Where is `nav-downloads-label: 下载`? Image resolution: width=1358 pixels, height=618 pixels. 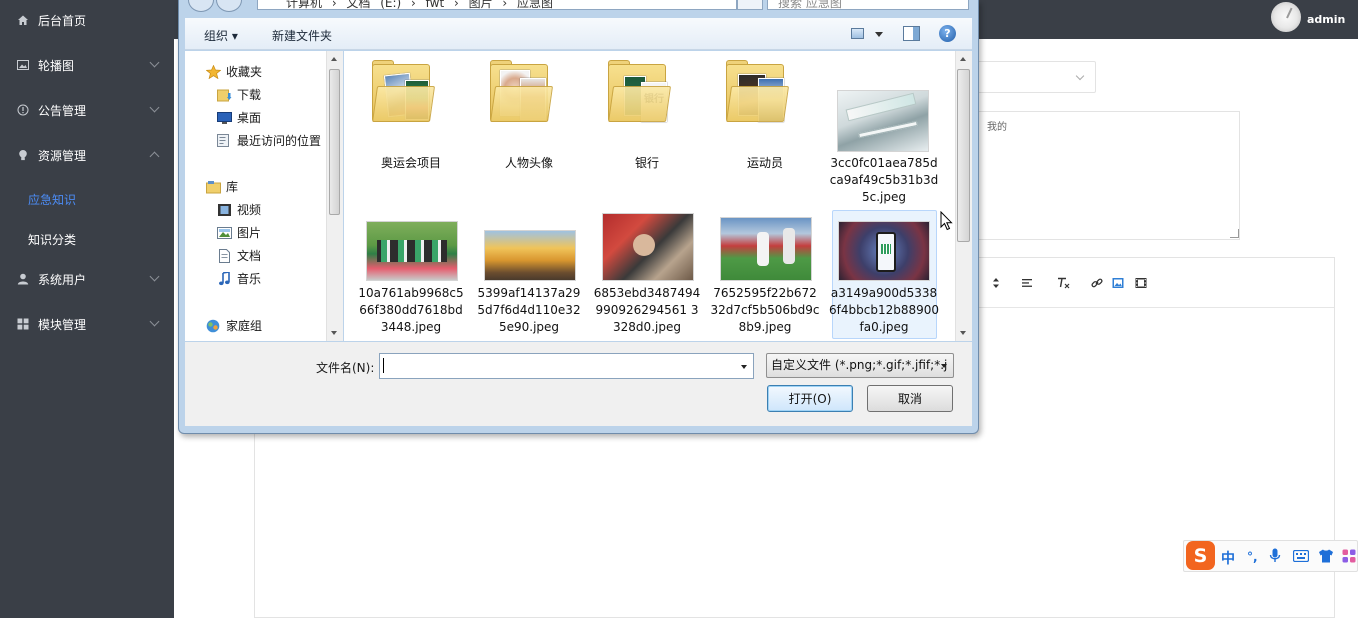
nav-downloads-label: 下载 is located at coordinates (249, 95).